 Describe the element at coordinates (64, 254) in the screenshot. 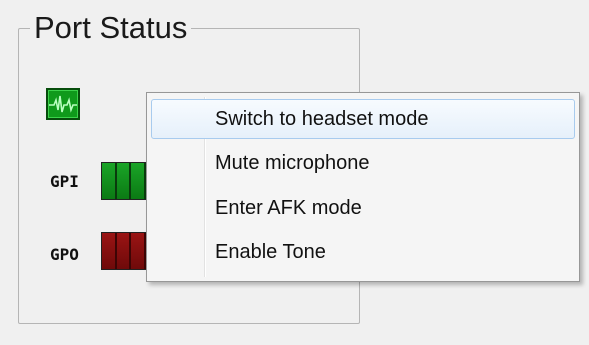

I see `gpo-label: GPO` at that location.